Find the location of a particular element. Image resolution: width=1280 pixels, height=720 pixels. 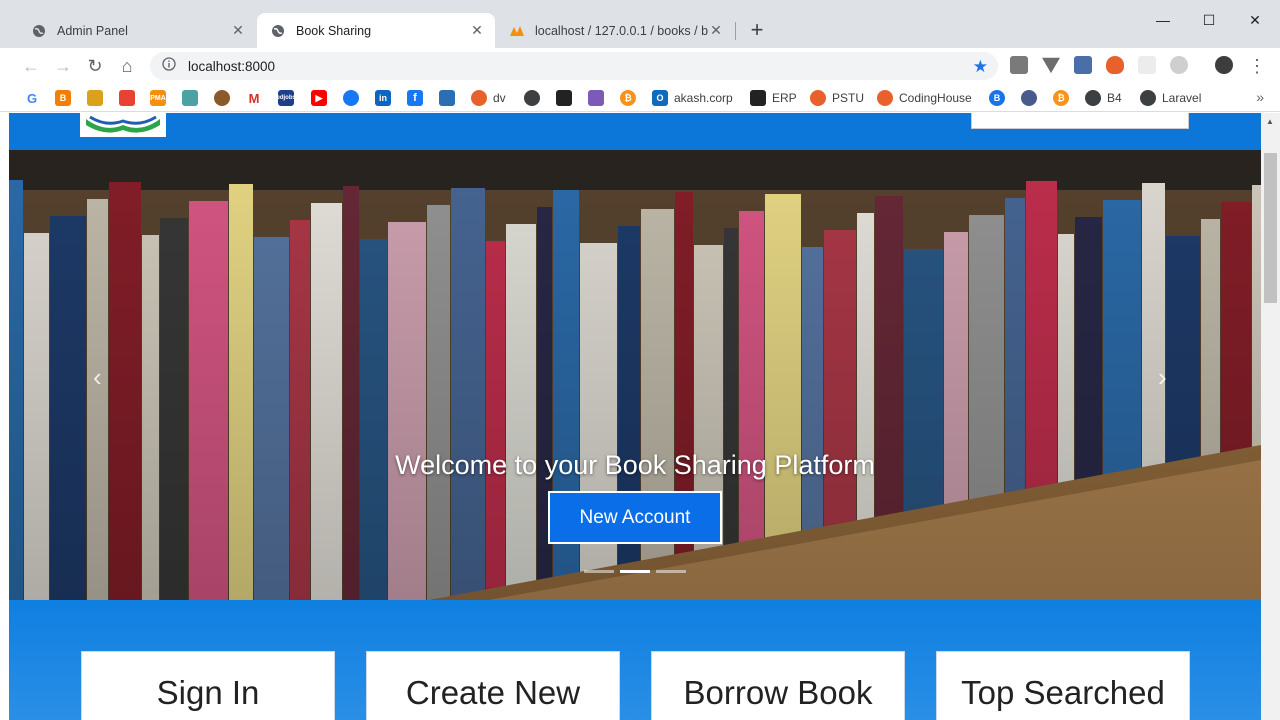

search-input is located at coordinates (1080, 121).